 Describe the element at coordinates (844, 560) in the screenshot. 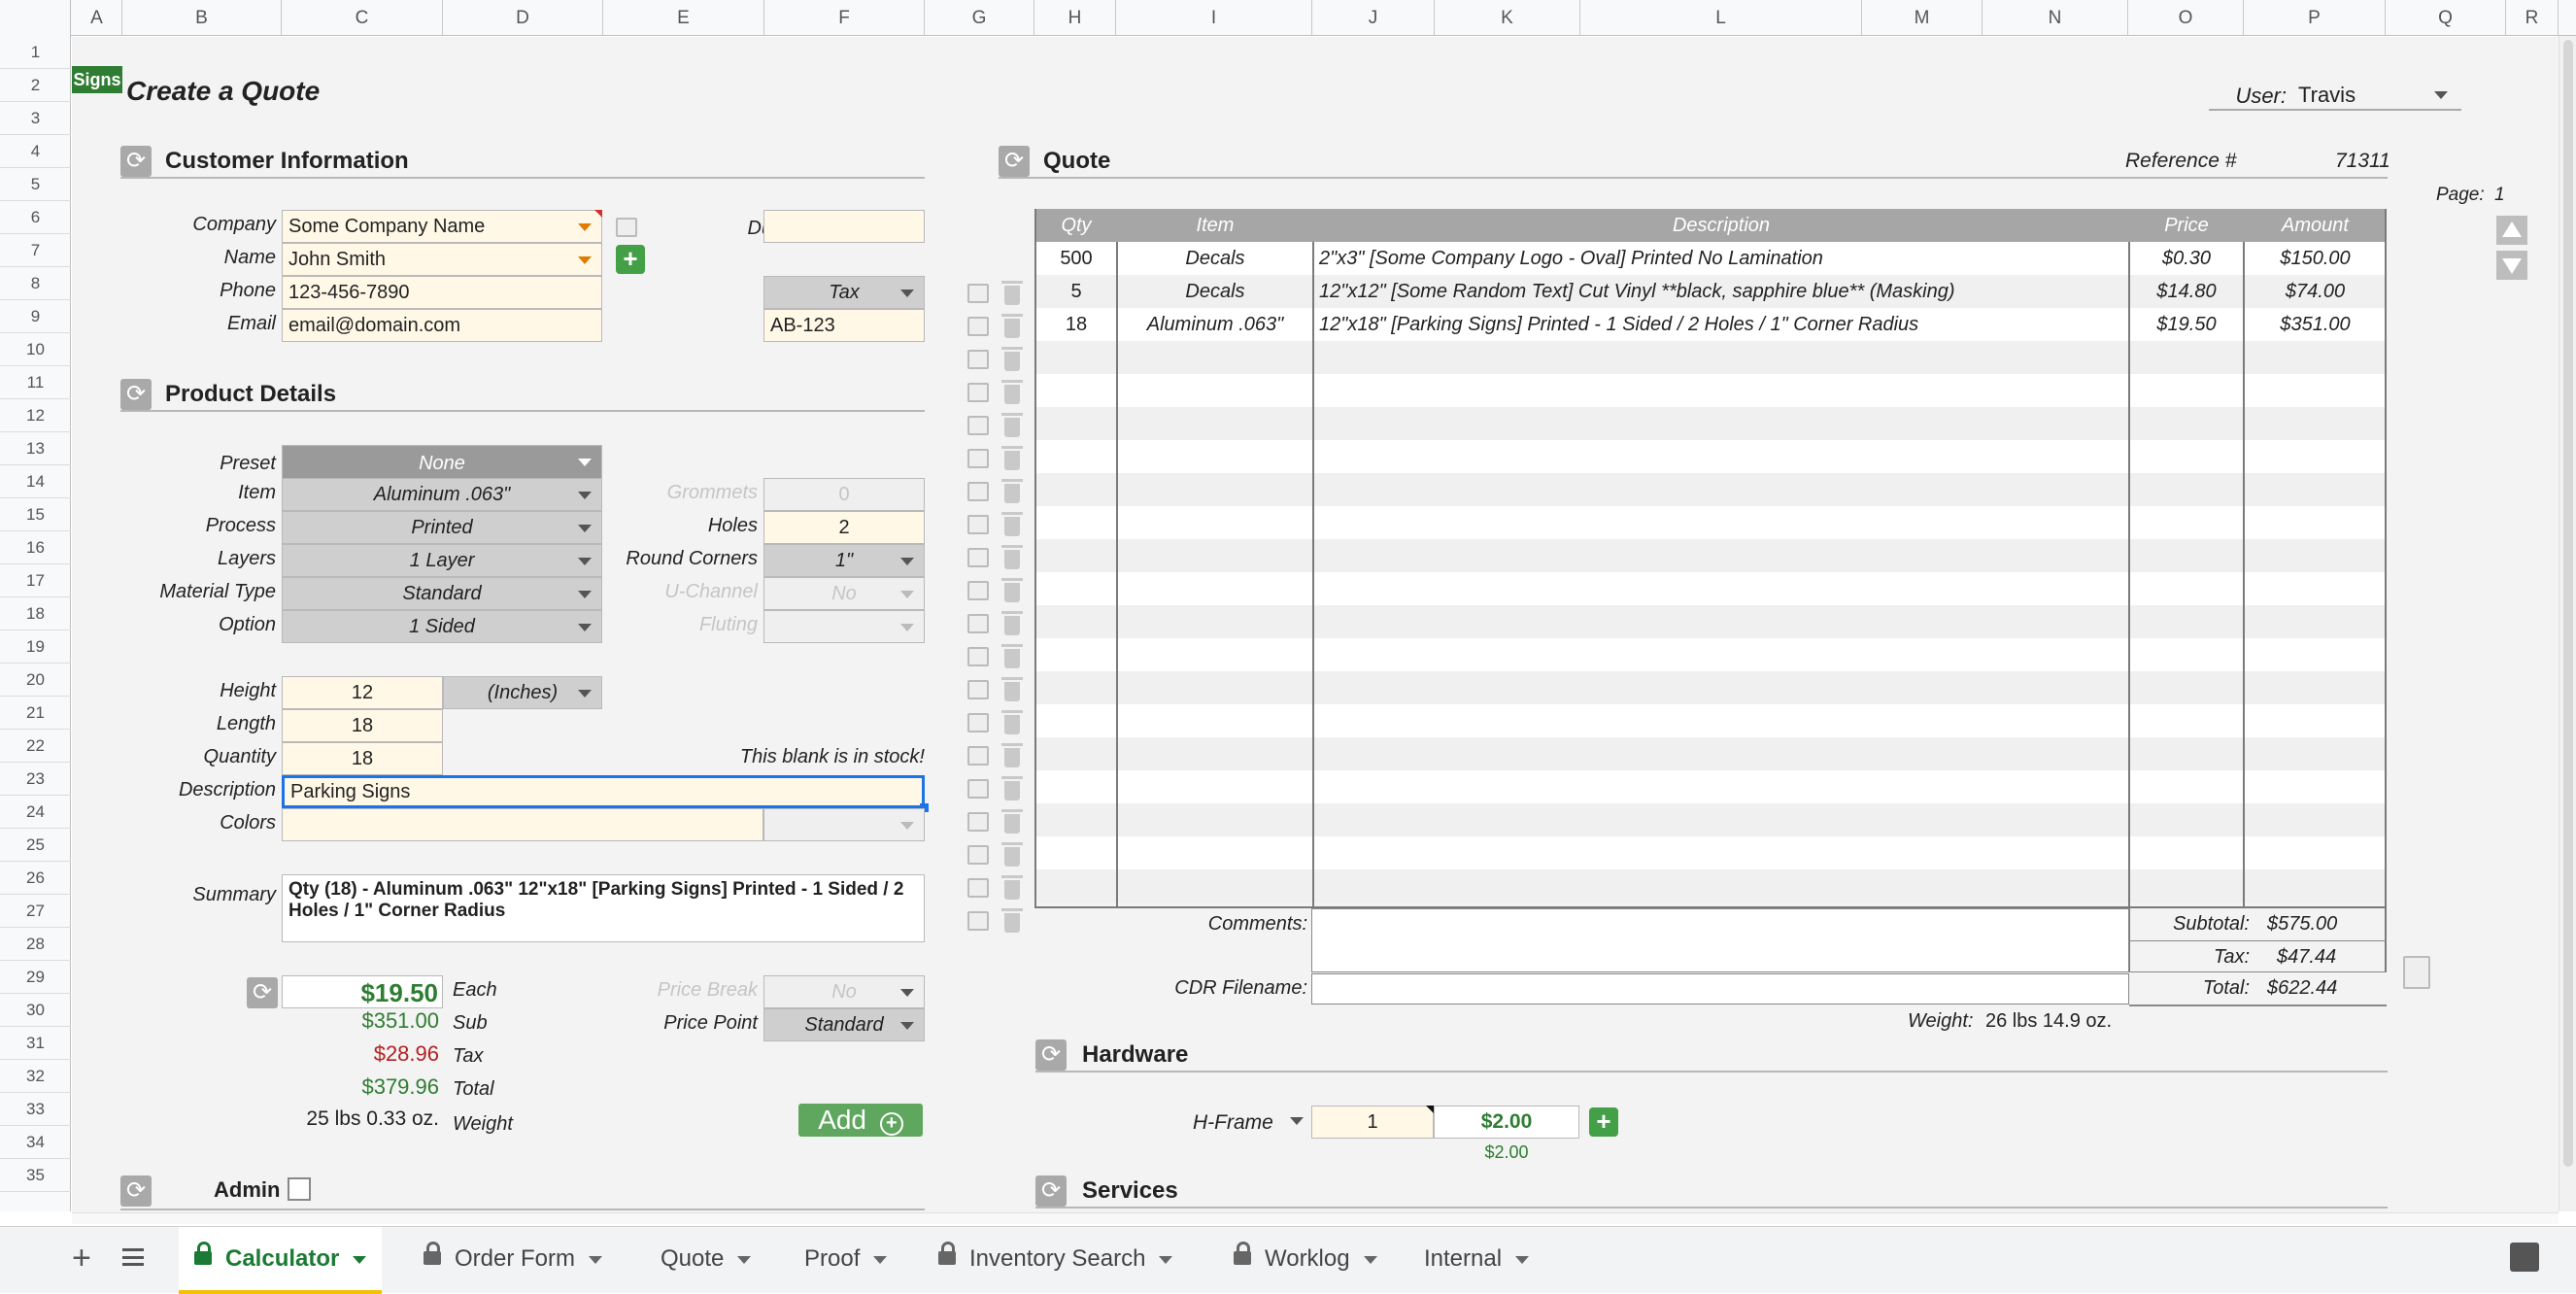

I see `round-corners-select: 1"` at that location.